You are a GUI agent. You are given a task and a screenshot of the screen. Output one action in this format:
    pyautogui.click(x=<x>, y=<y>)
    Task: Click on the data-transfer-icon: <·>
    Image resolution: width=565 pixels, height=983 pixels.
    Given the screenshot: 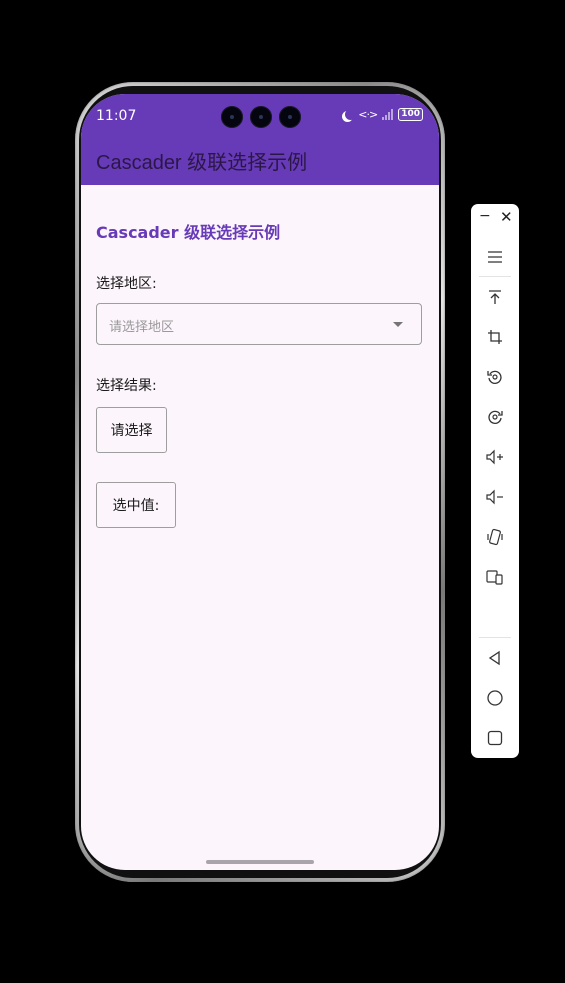 What is the action you would take?
    pyautogui.click(x=368, y=114)
    